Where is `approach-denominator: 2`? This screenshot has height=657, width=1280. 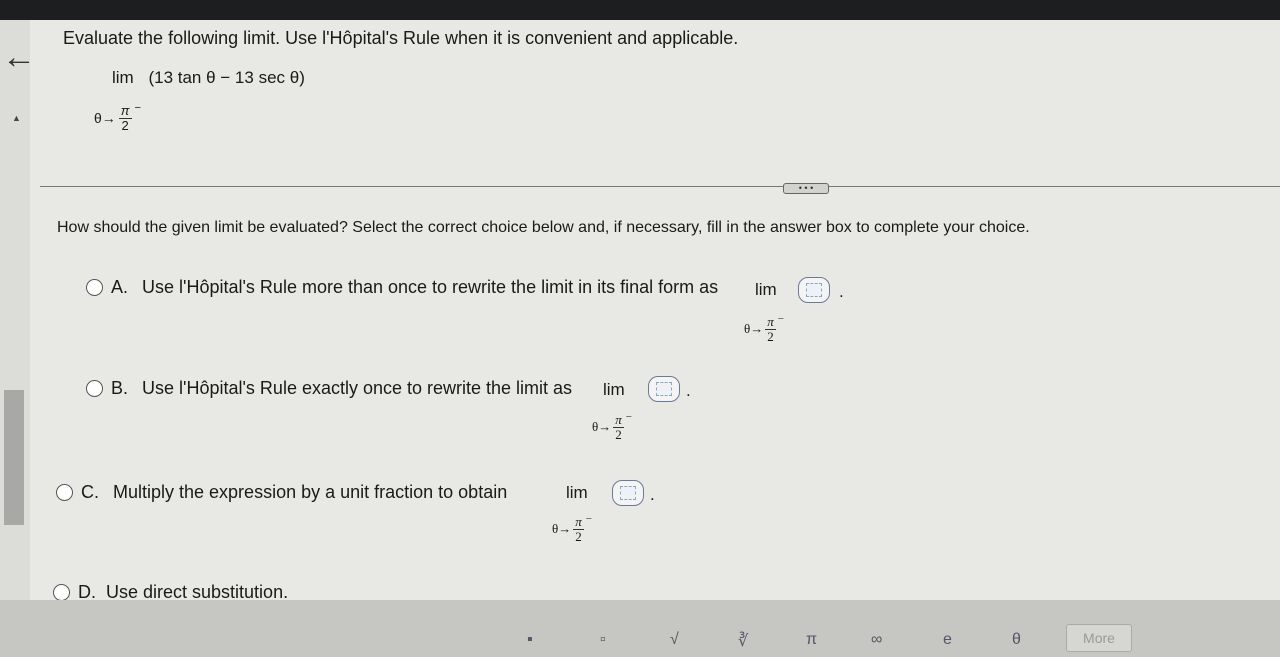
approach-denominator: 2 is located at coordinates (125, 125).